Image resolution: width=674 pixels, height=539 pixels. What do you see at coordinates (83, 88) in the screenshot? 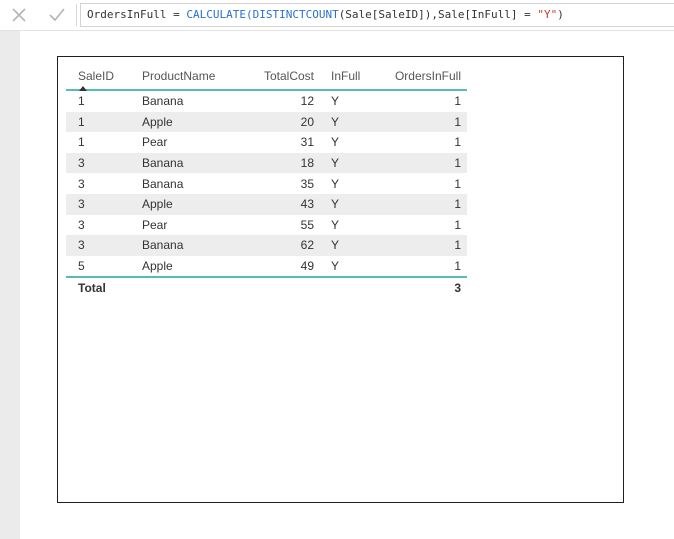
I see `sort-ascending-icon` at bounding box center [83, 88].